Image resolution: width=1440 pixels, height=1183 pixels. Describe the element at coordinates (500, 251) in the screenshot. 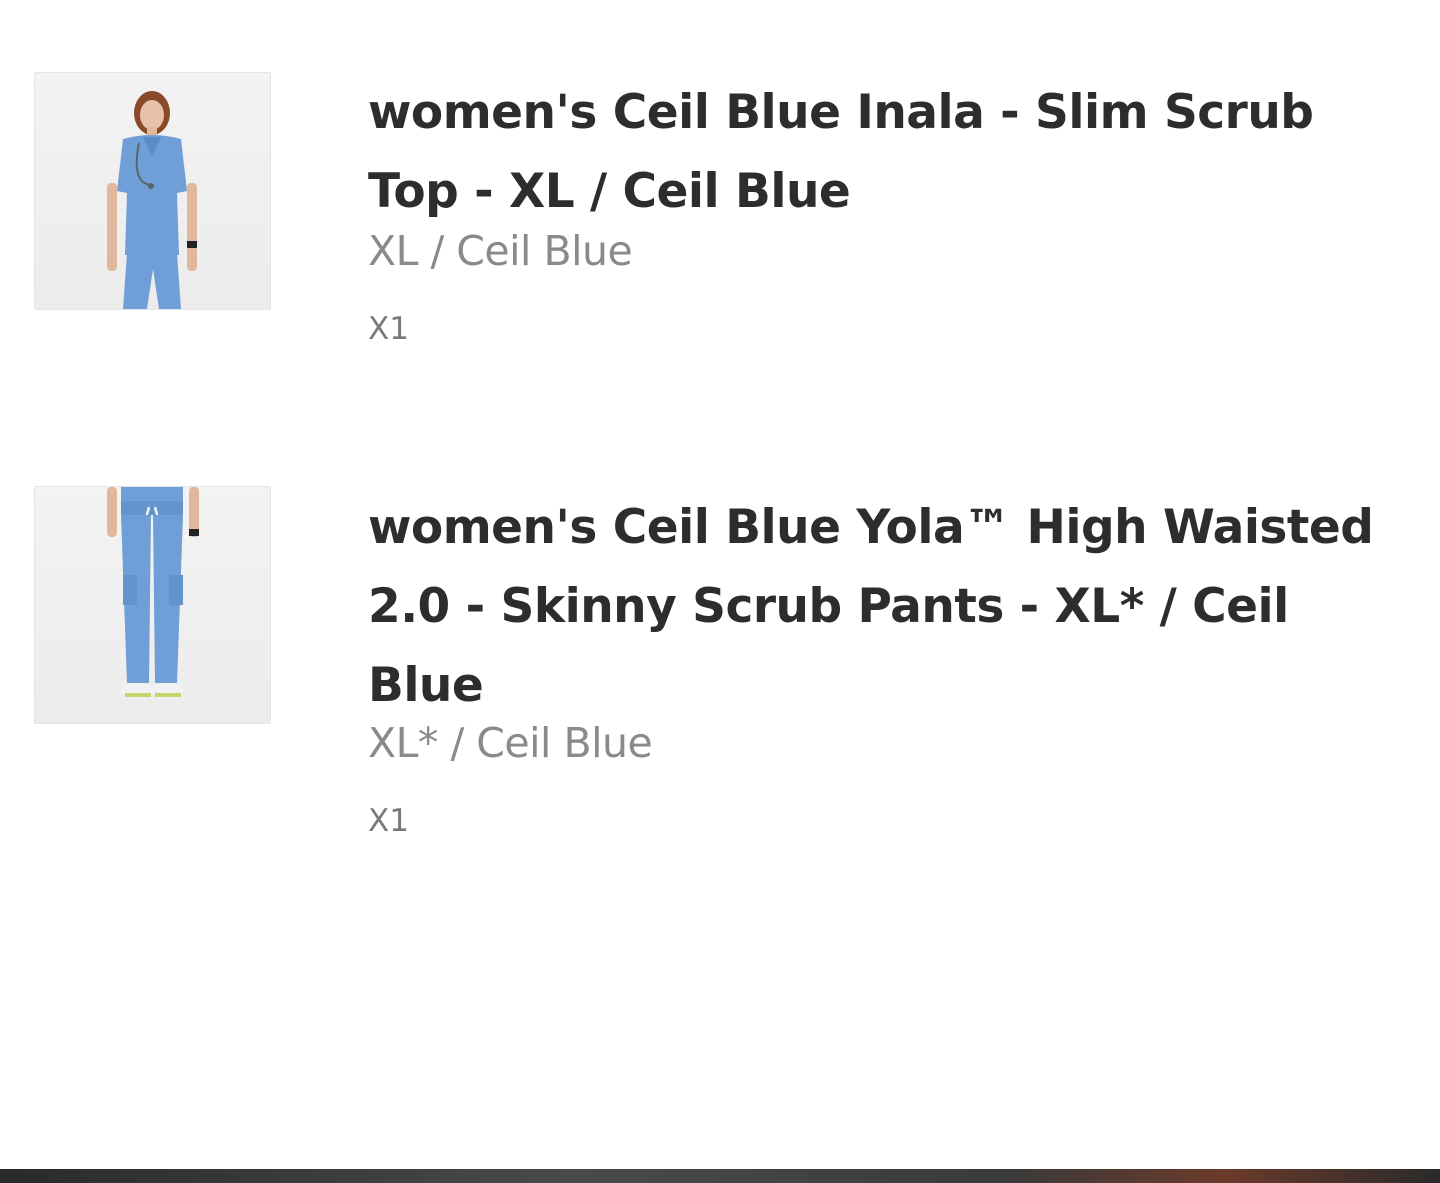

I see `product-variant: XL / Ceil Blue` at that location.